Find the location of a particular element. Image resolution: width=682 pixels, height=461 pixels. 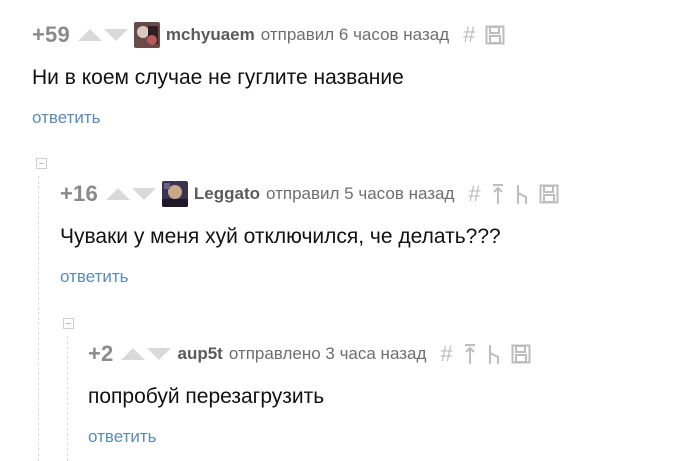

comment-author: mchyuaem is located at coordinates (210, 35).